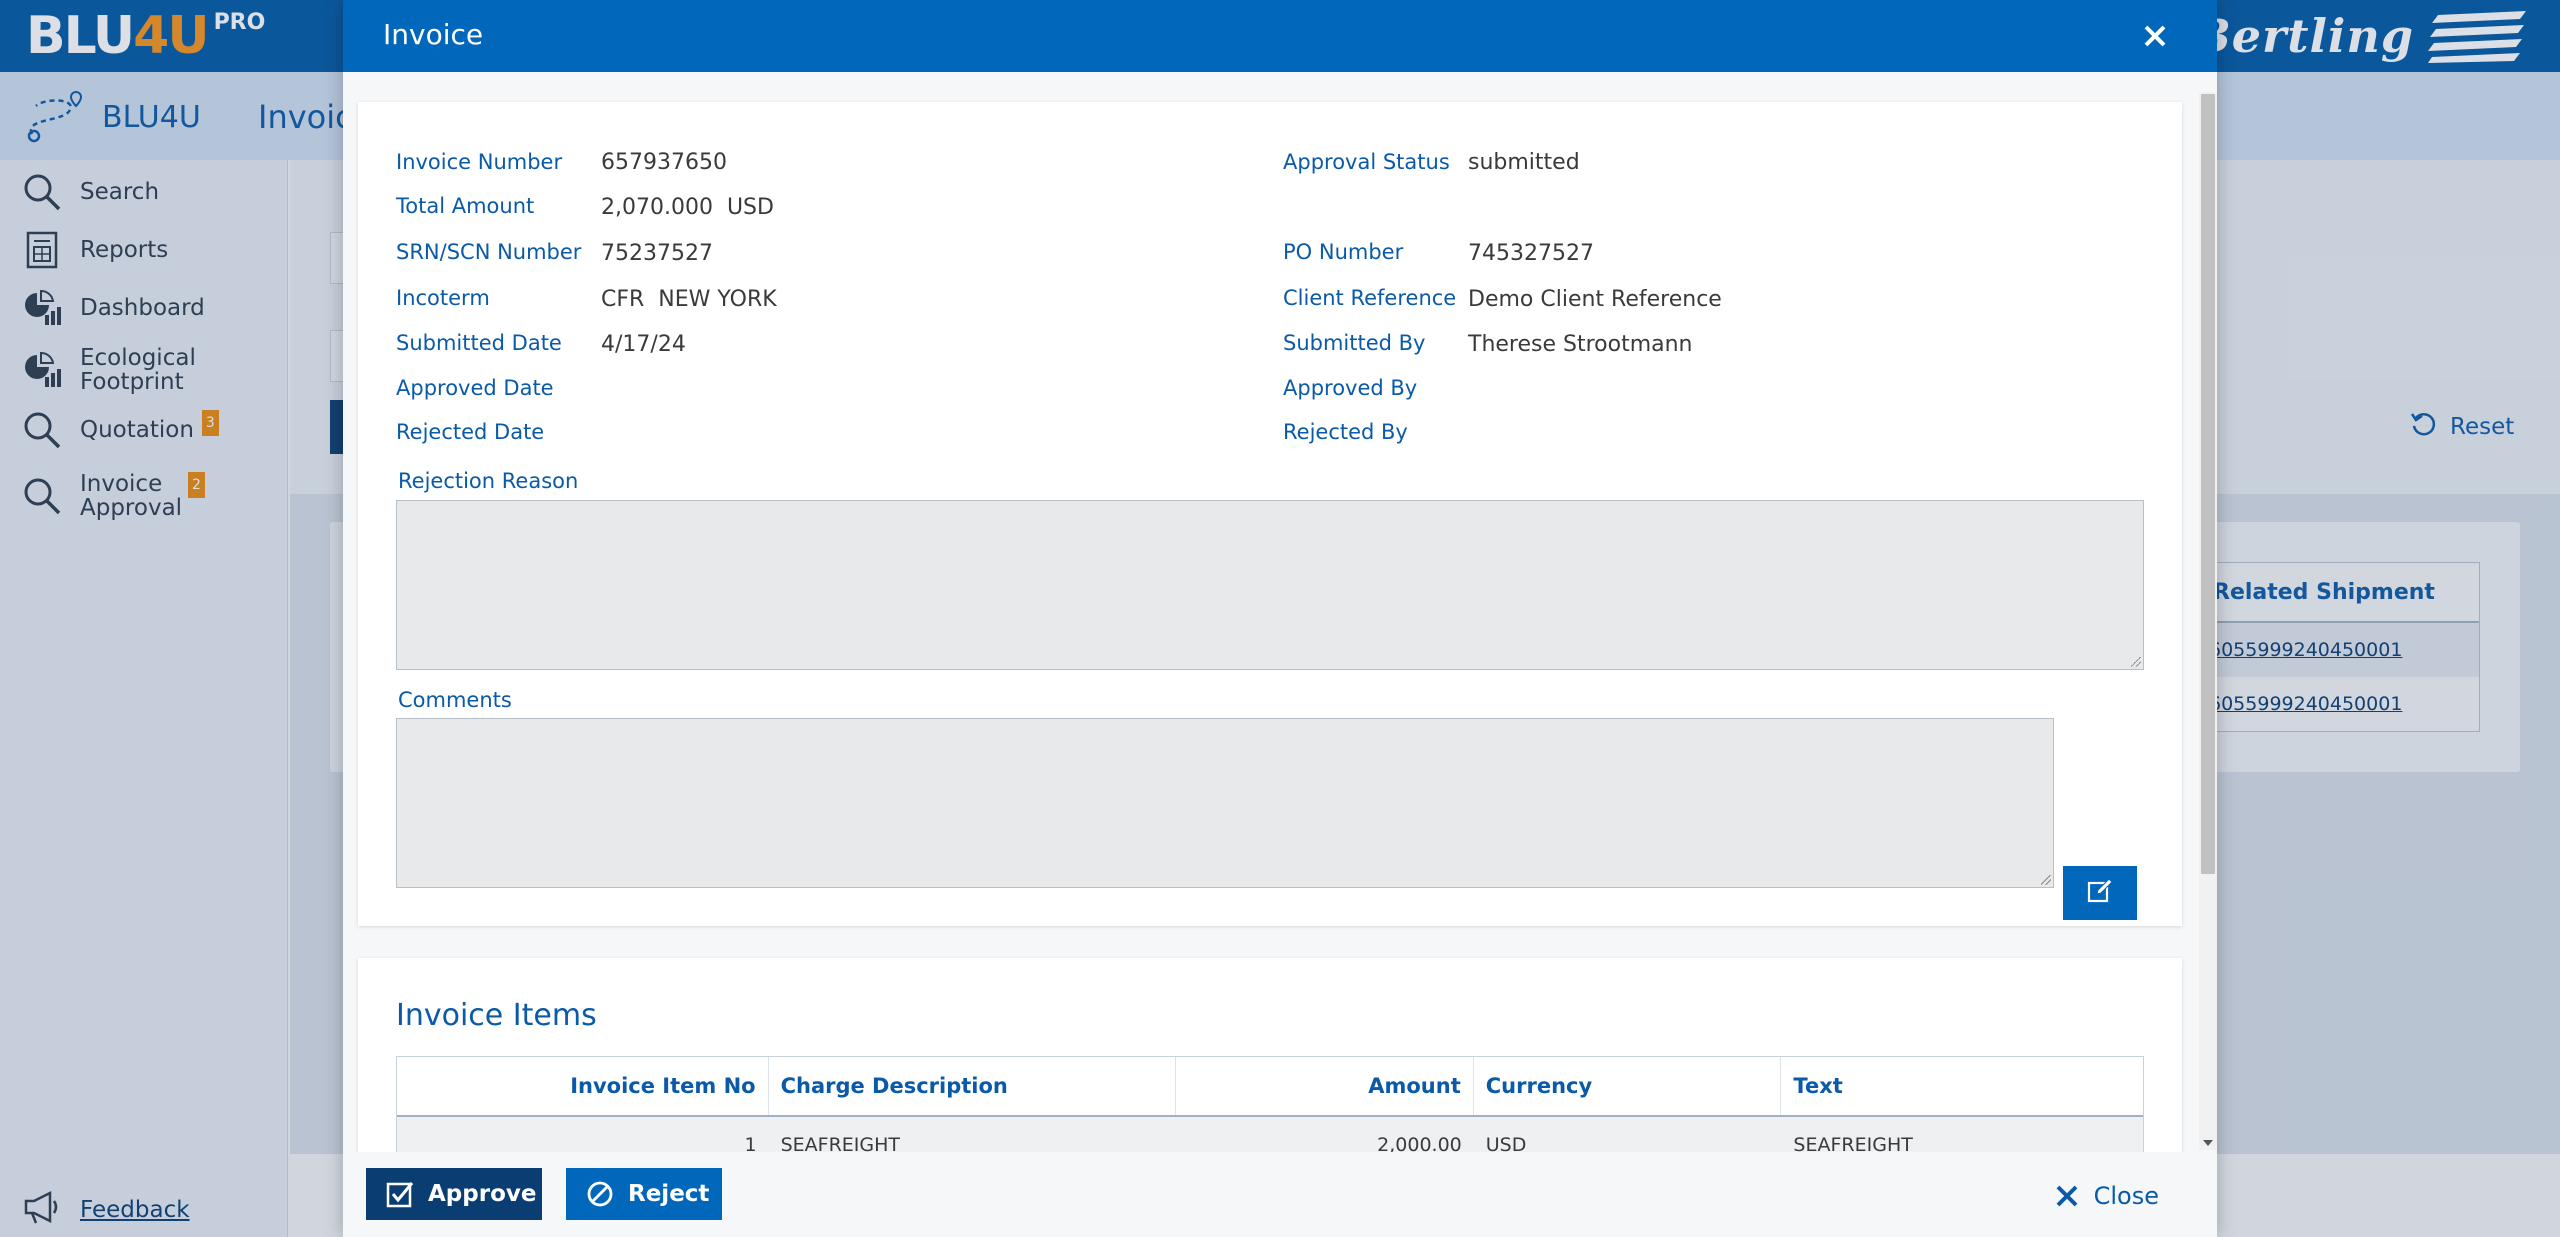 This screenshot has width=2560, height=1237. What do you see at coordinates (1531, 253) in the screenshot?
I see `po-number-value: 745327527` at bounding box center [1531, 253].